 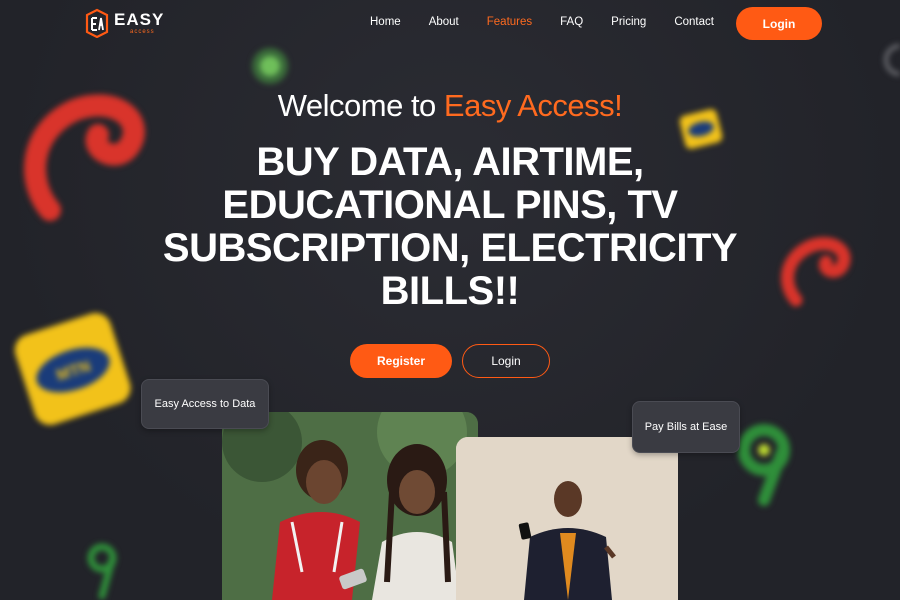 I want to click on photo-women-with-phone, so click(x=350, y=506).